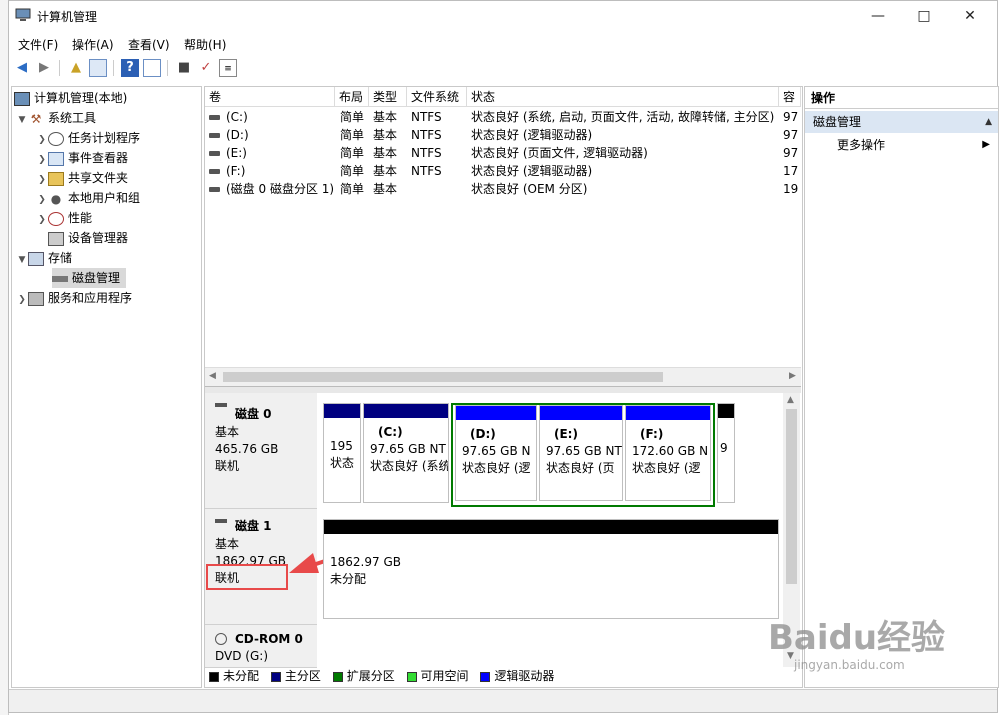 Image resolution: width=1000 pixels, height=715 pixels. I want to click on cdrom-label: CD-ROM 0 DVD (G:), so click(261, 646).